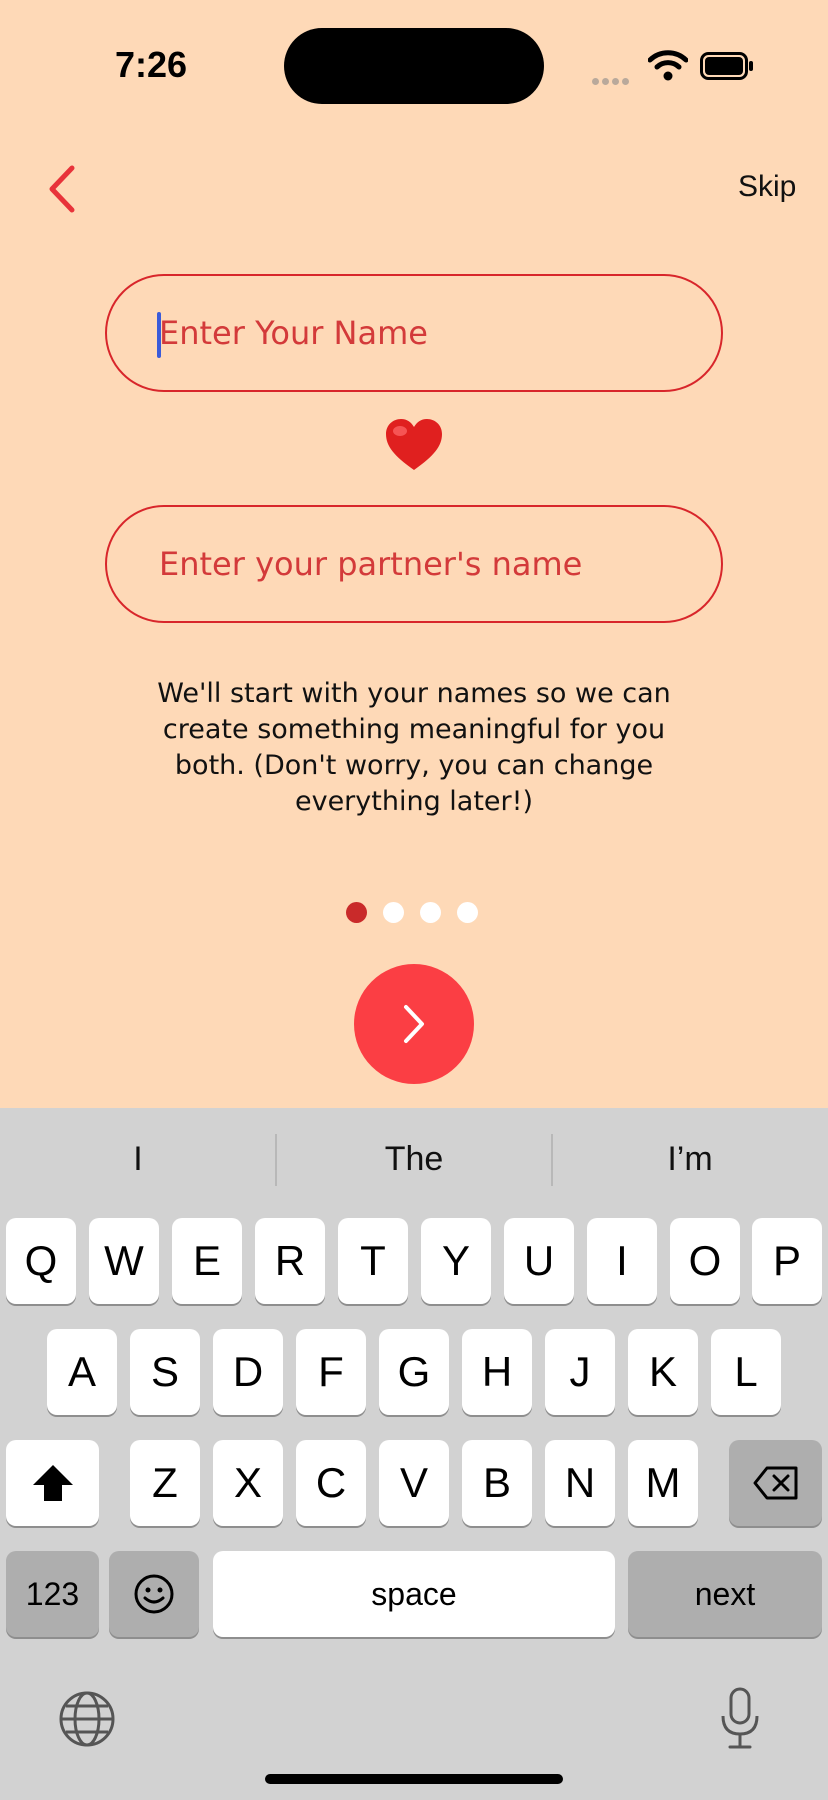 This screenshot has width=828, height=1800. I want to click on key-e: E, so click(207, 1261).